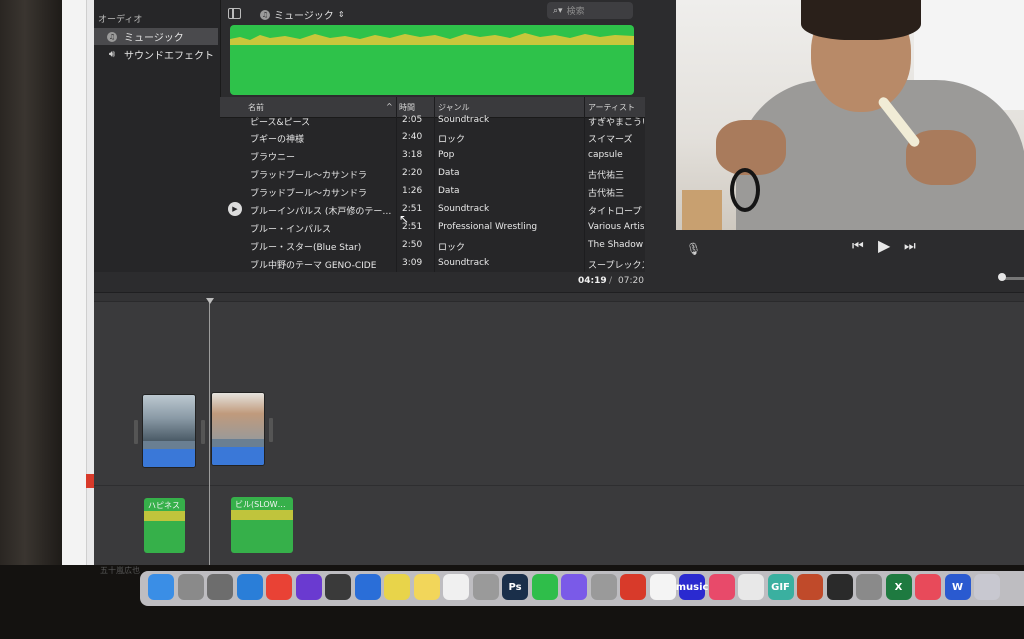 The width and height of the screenshot is (1024, 639). I want to click on table-row: ブラウニー 3:18 Pop capsule, so click(432, 156).